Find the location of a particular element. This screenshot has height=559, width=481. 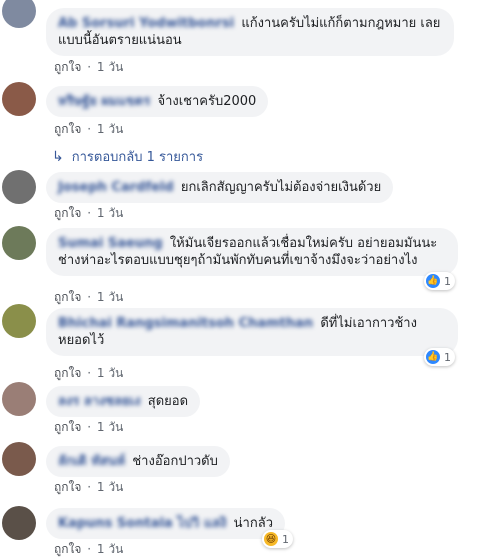

comment-author: Kapuns Sontala ไปวิ แลงิ is located at coordinates (142, 523).